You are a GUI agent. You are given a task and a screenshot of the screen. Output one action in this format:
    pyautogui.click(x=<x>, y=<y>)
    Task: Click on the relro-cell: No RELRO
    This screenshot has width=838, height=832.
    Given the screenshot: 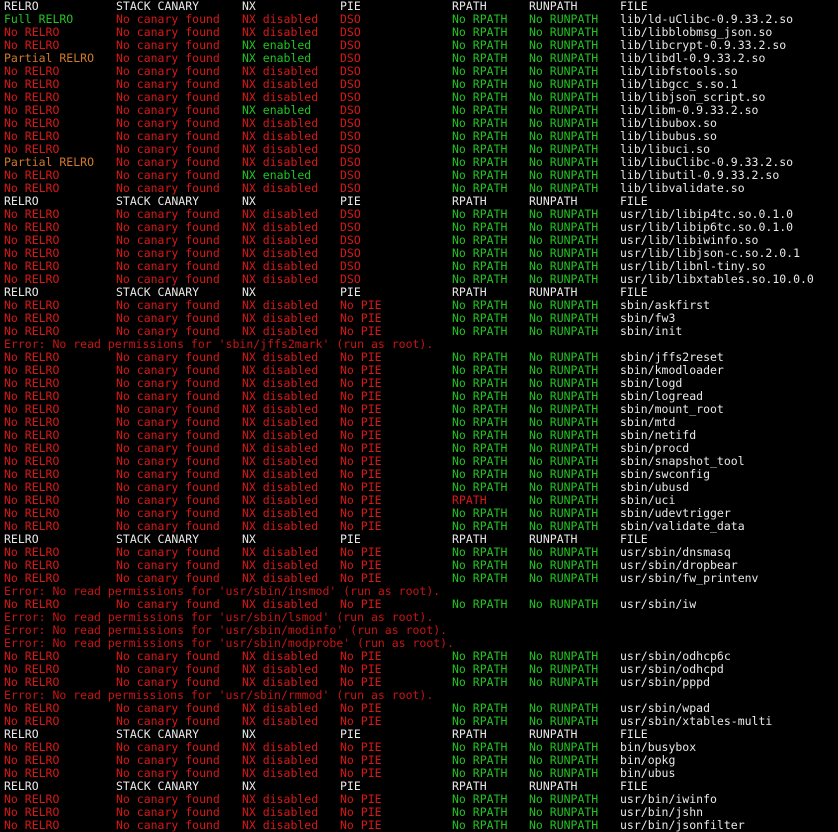 What is the action you would take?
    pyautogui.click(x=32, y=825)
    